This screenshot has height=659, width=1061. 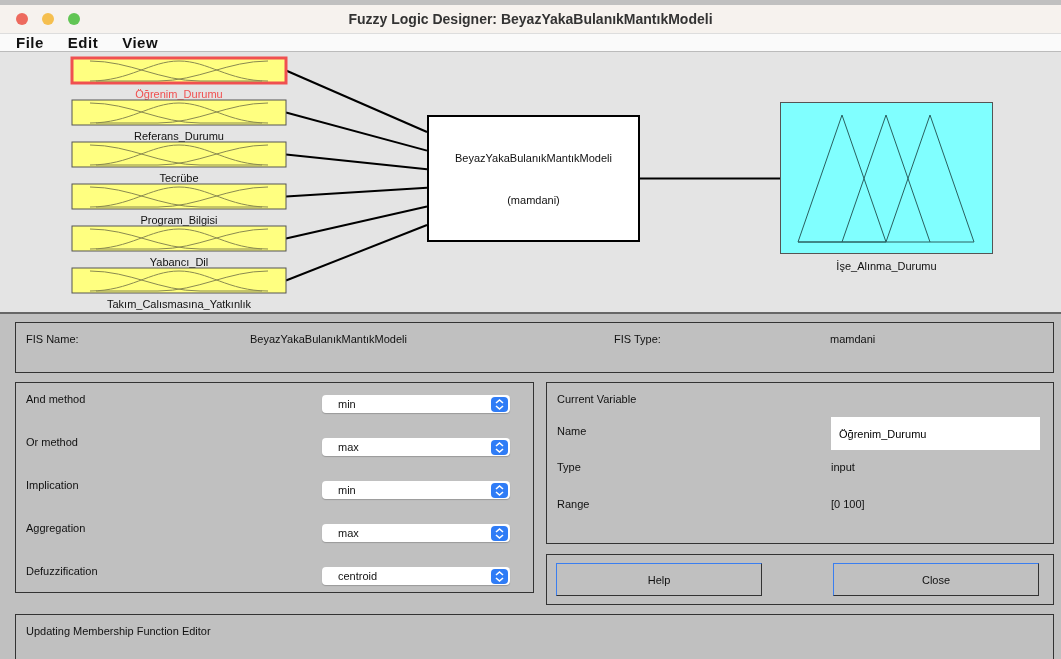 What do you see at coordinates (179, 262) in the screenshot?
I see `input-variable-label: Yabancı_Dil` at bounding box center [179, 262].